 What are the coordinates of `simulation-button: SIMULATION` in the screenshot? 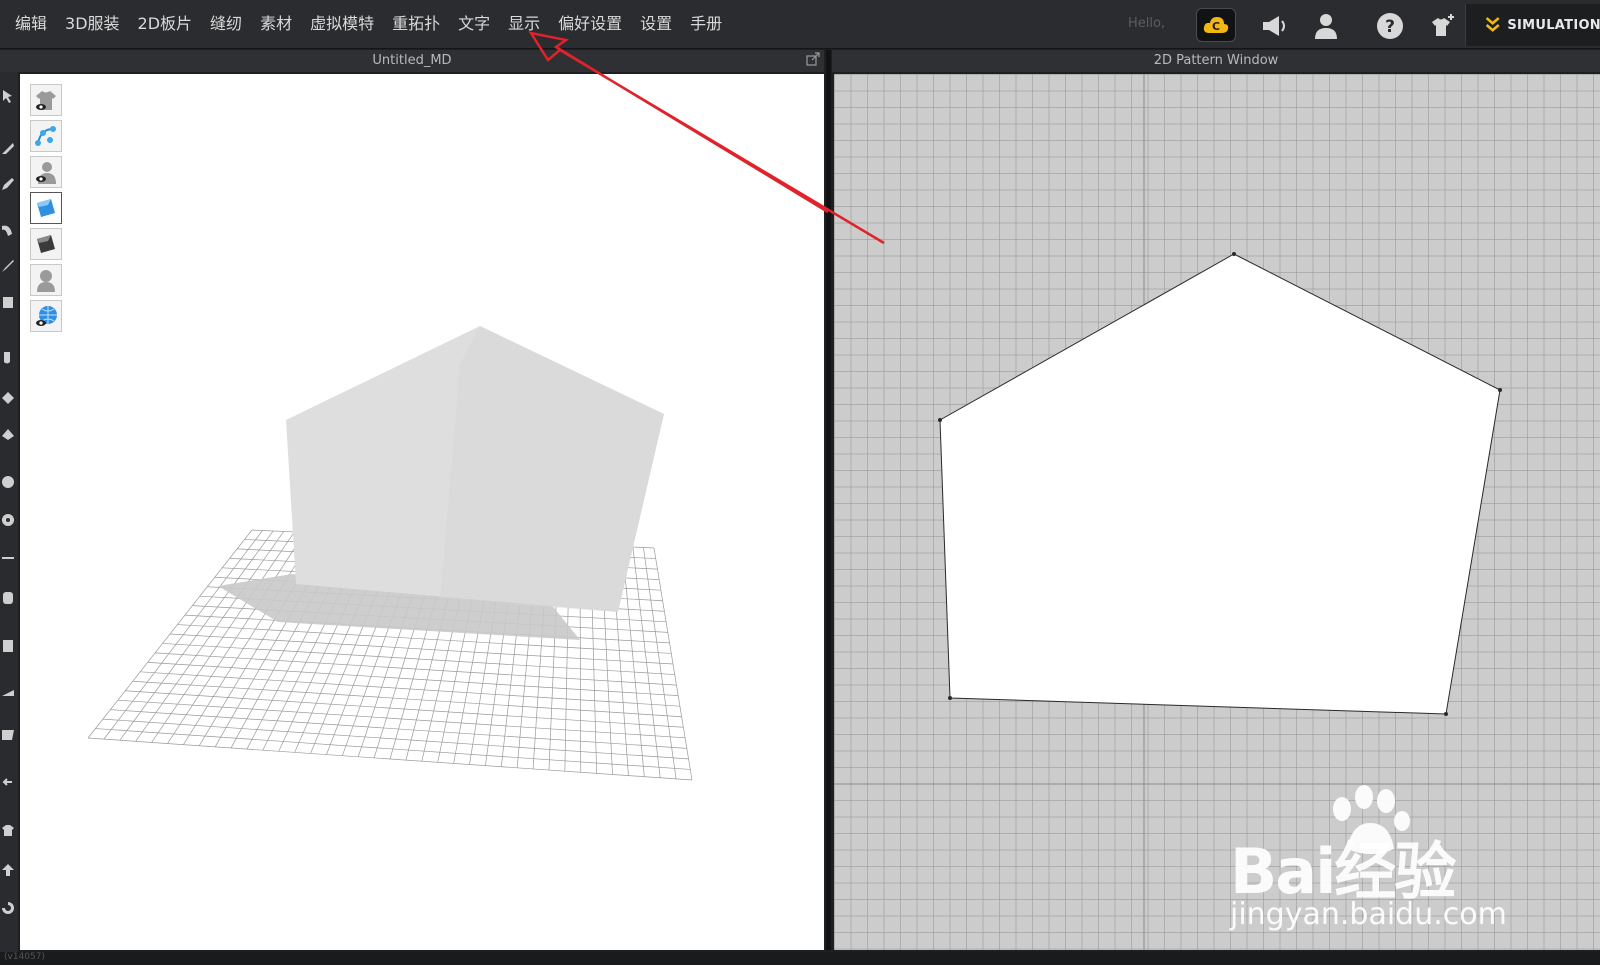 It's located at (1532, 25).